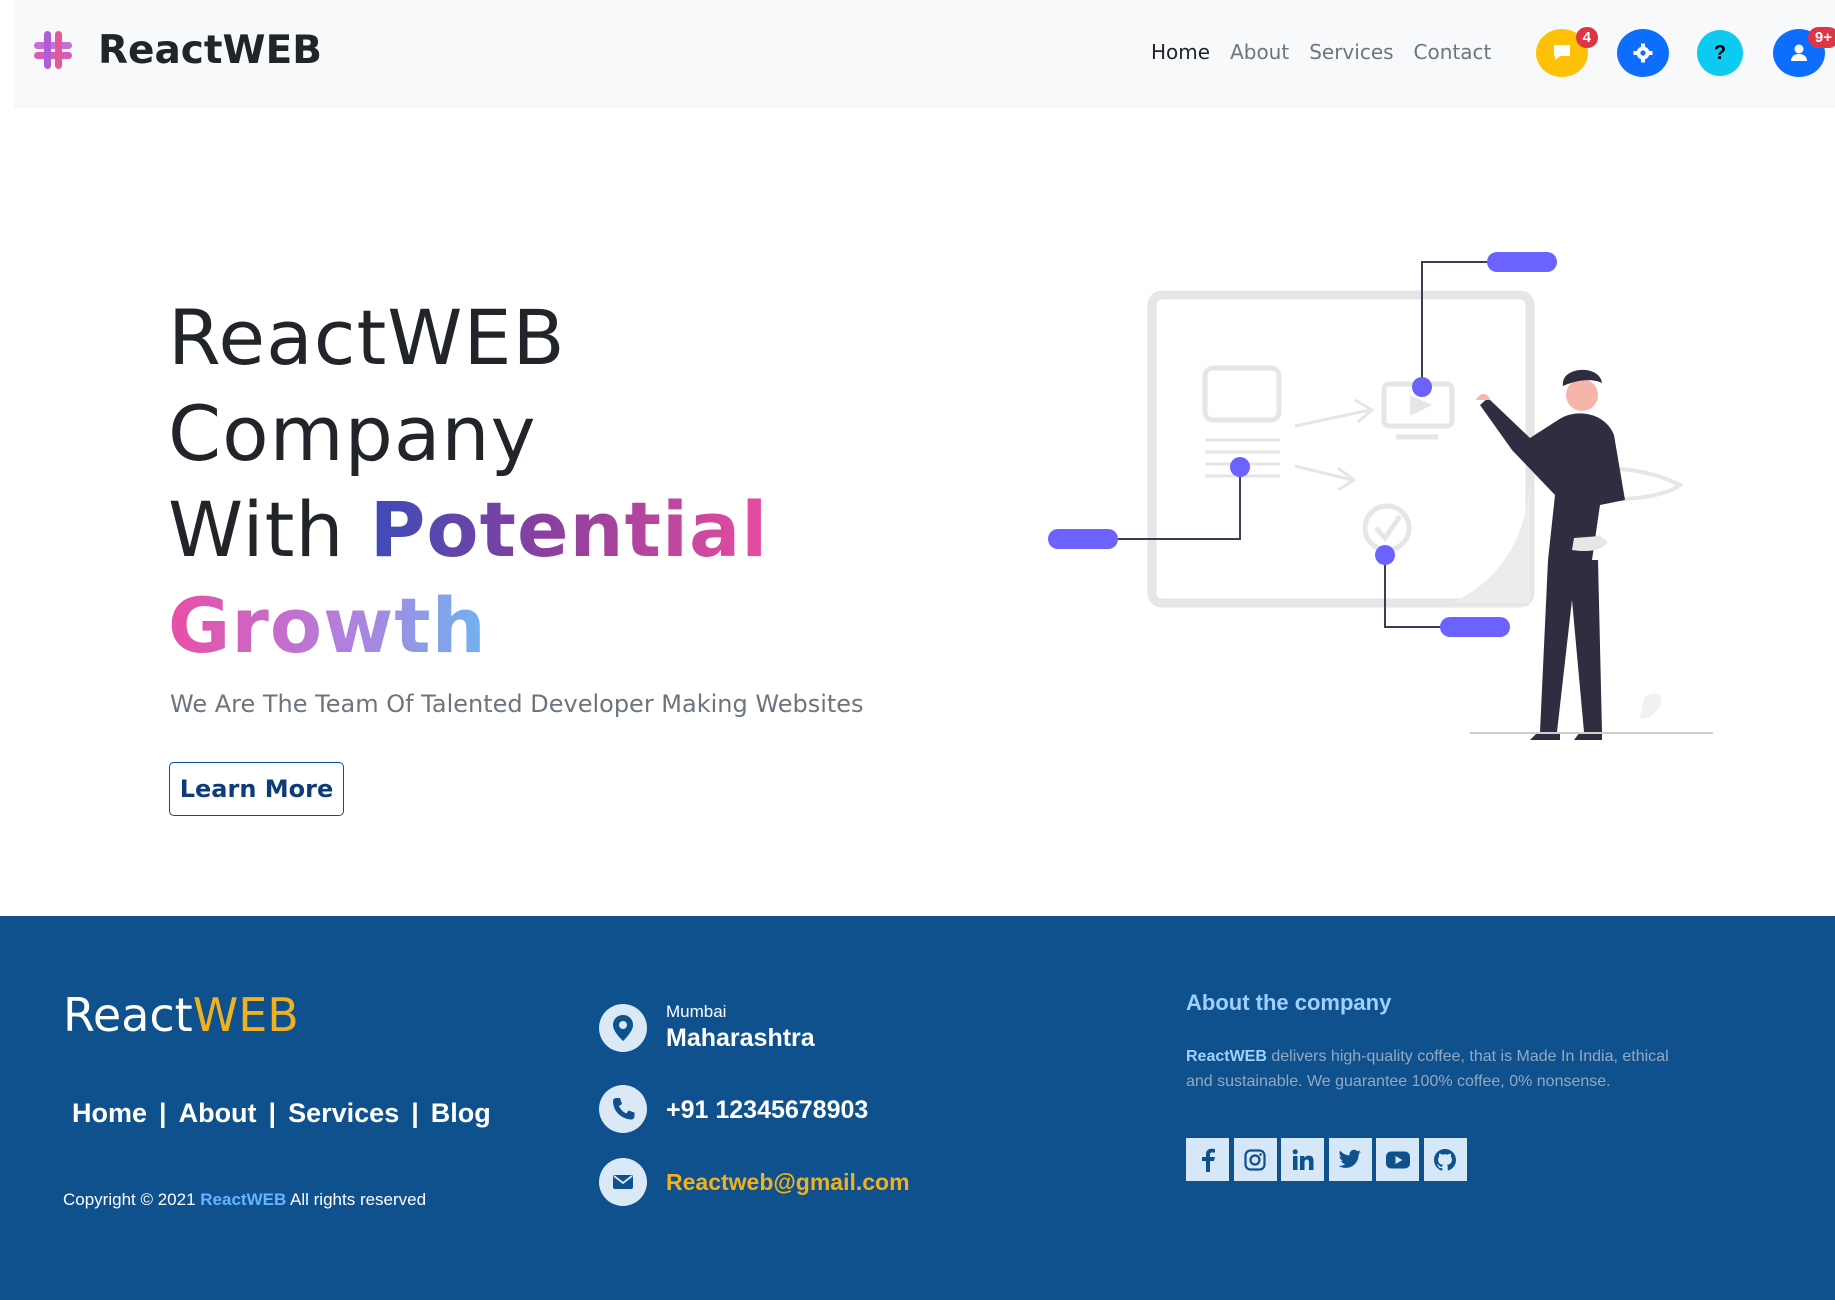  Describe the element at coordinates (1289, 1002) in the screenshot. I see `about-heading: About the company` at that location.